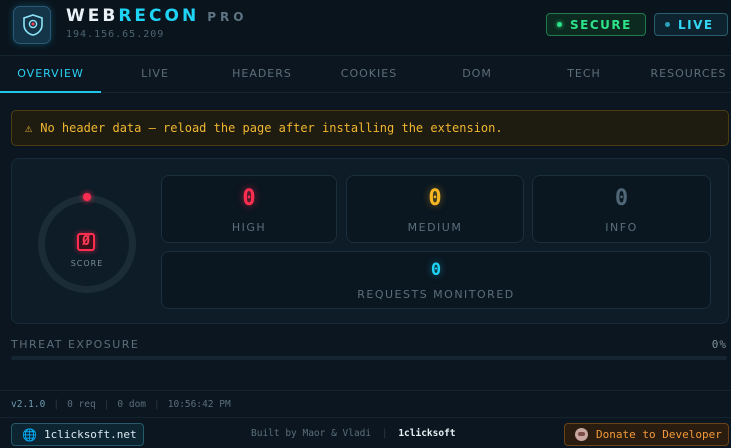 This screenshot has width=731, height=448. What do you see at coordinates (584, 75) in the screenshot?
I see `tab-tech: TECH` at bounding box center [584, 75].